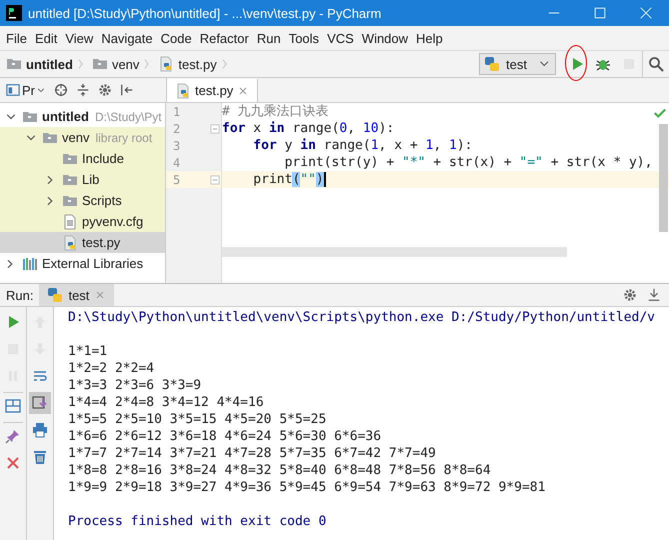 The width and height of the screenshot is (669, 540). Describe the element at coordinates (600, 13) in the screenshot. I see `maximize-icon` at that location.